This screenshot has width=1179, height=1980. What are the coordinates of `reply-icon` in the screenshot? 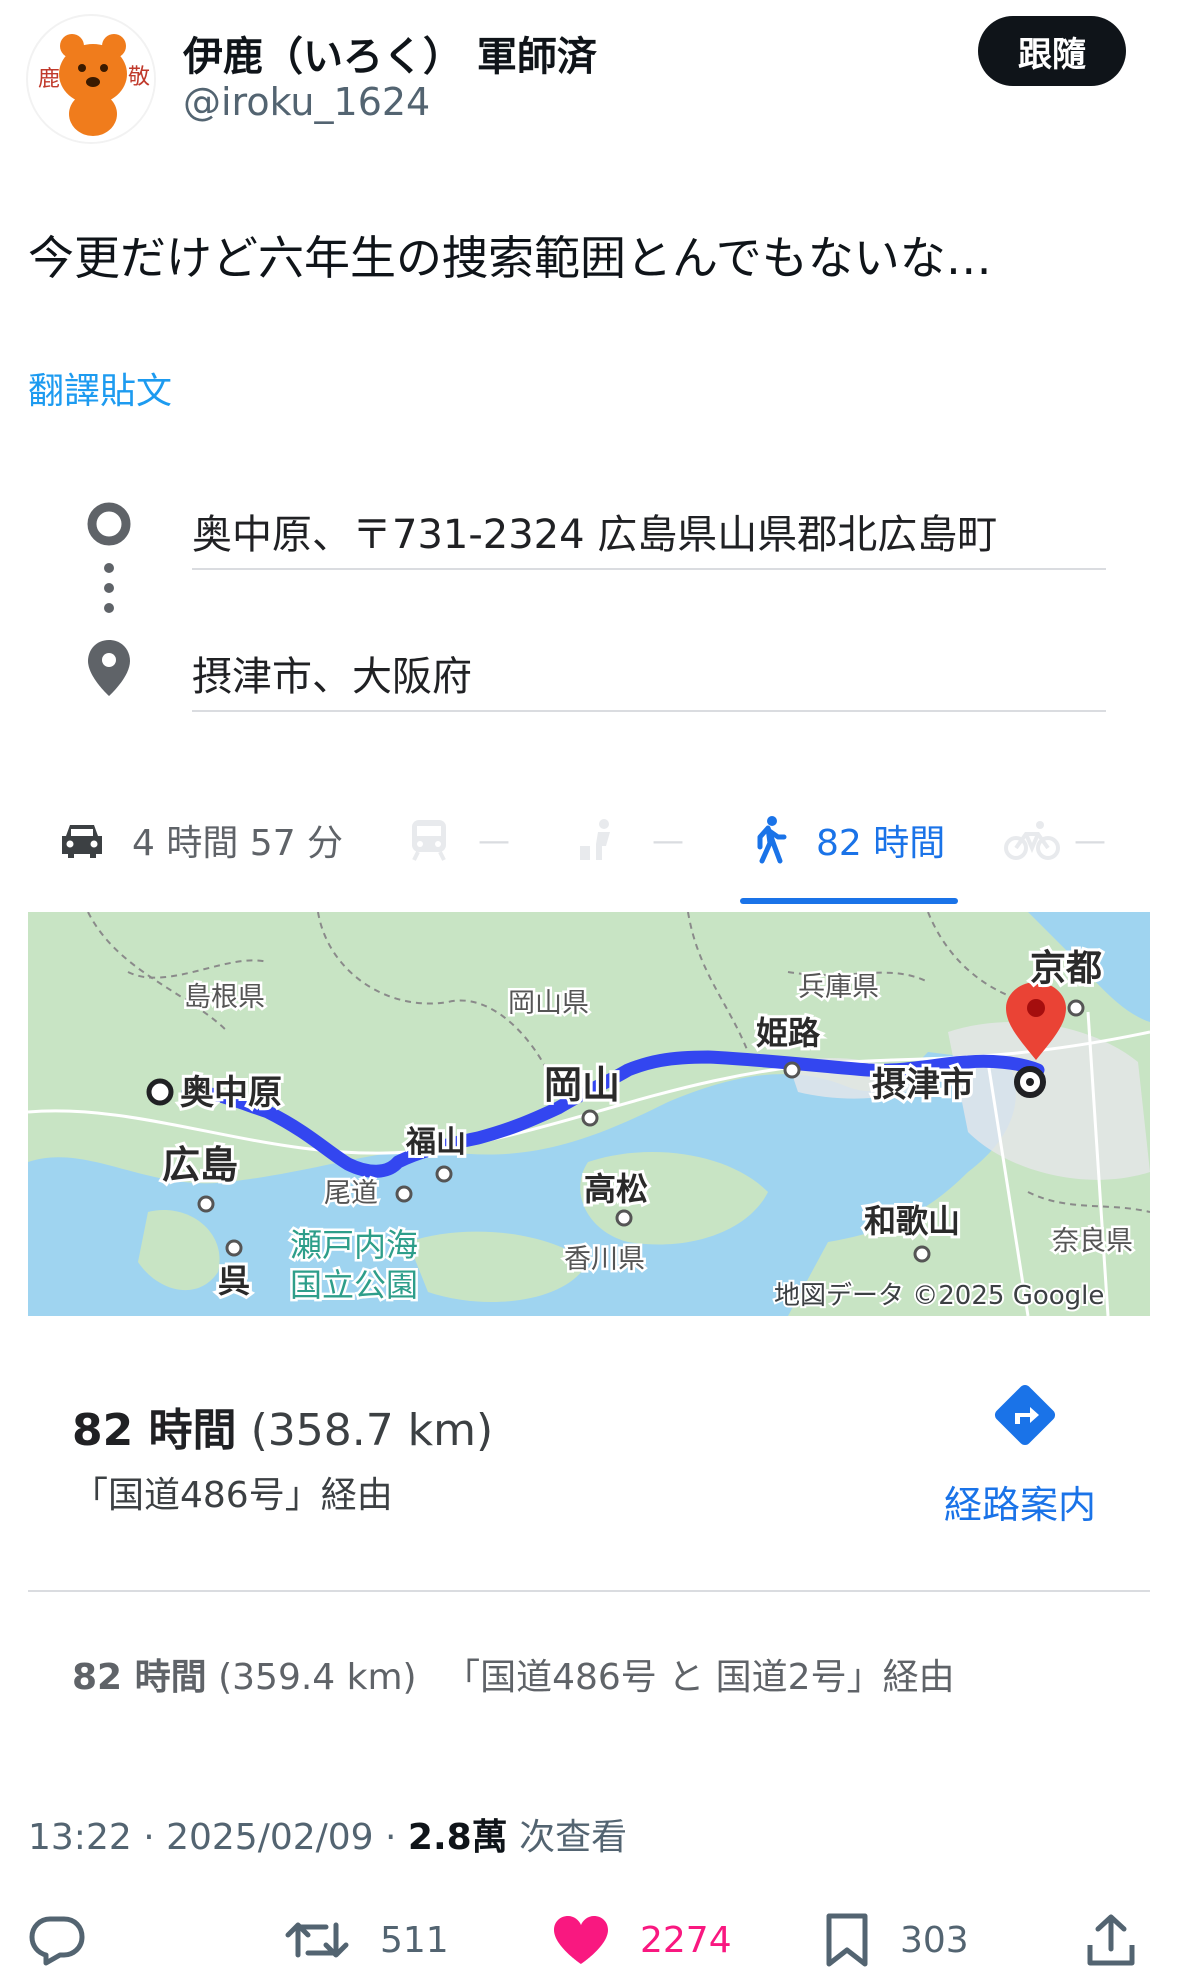 It's located at (57, 1941).